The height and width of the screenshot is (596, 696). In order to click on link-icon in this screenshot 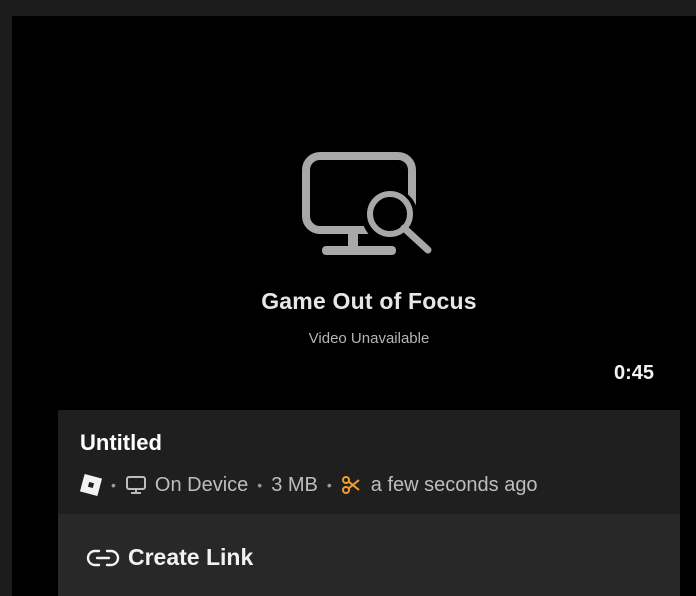, I will do `click(103, 557)`.